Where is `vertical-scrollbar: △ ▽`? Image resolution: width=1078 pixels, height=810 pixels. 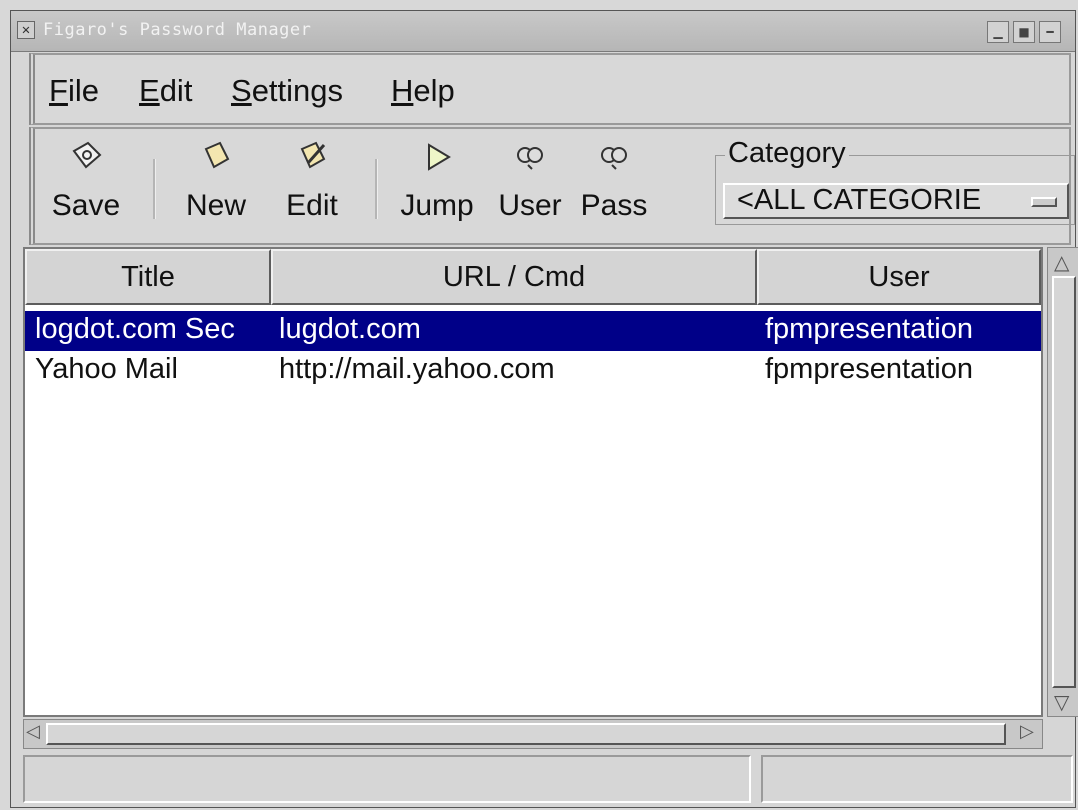
vertical-scrollbar: △ ▽ is located at coordinates (1062, 482).